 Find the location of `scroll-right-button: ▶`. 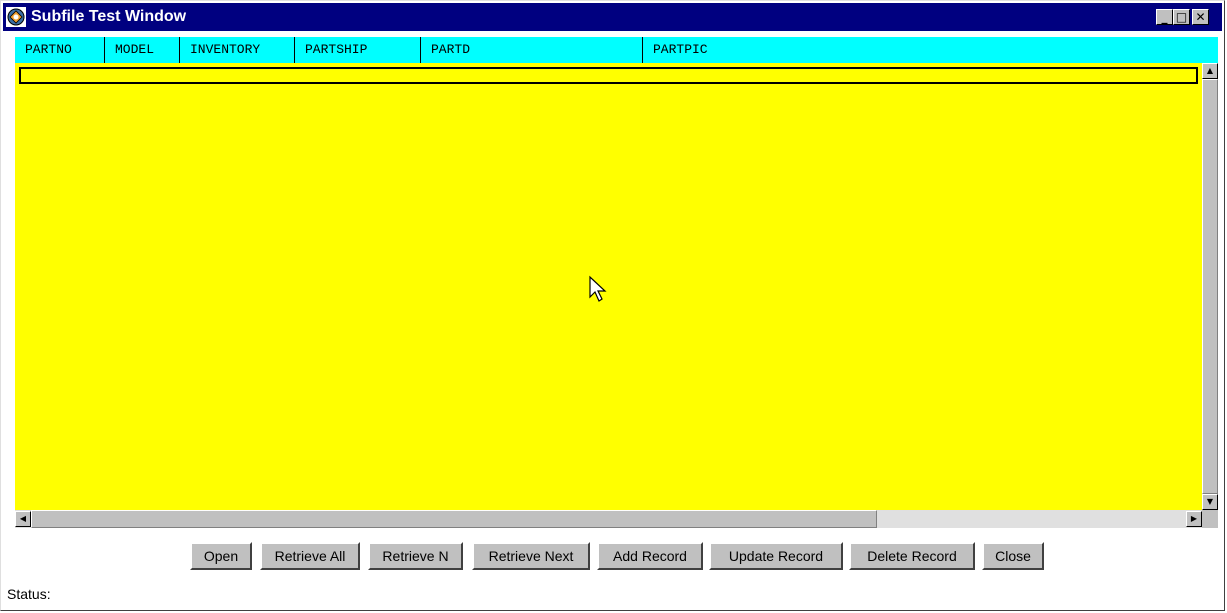

scroll-right-button: ▶ is located at coordinates (1194, 519).